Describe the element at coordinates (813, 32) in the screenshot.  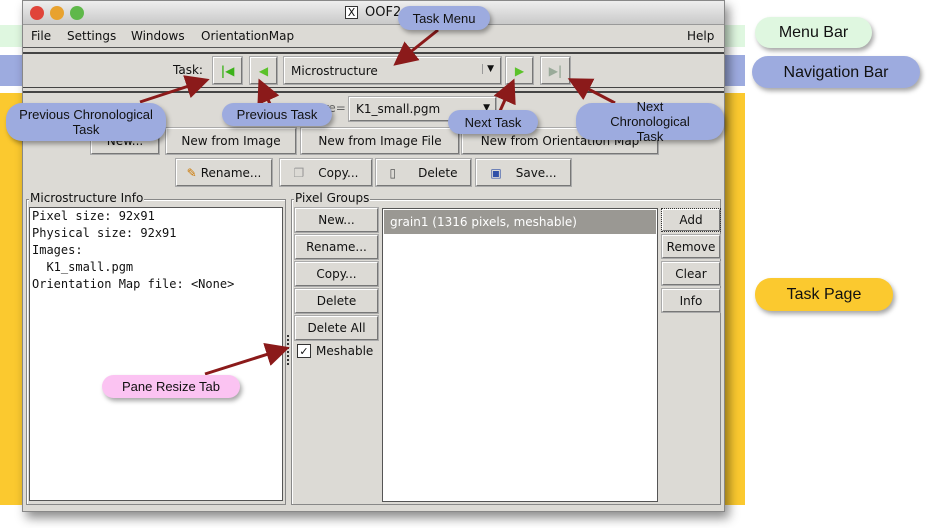
I see `menu-bar-callout: Menu Bar` at that location.